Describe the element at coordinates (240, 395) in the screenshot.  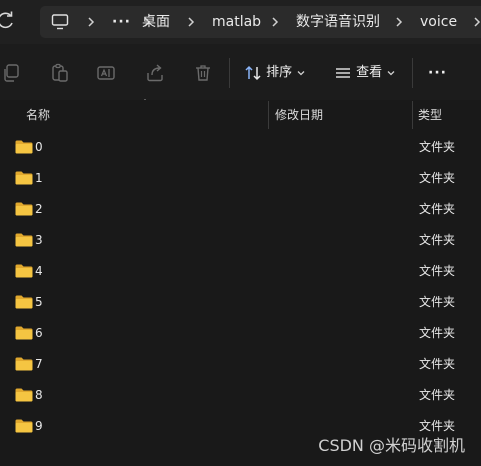
I see `file-row: 8 文件夹` at that location.